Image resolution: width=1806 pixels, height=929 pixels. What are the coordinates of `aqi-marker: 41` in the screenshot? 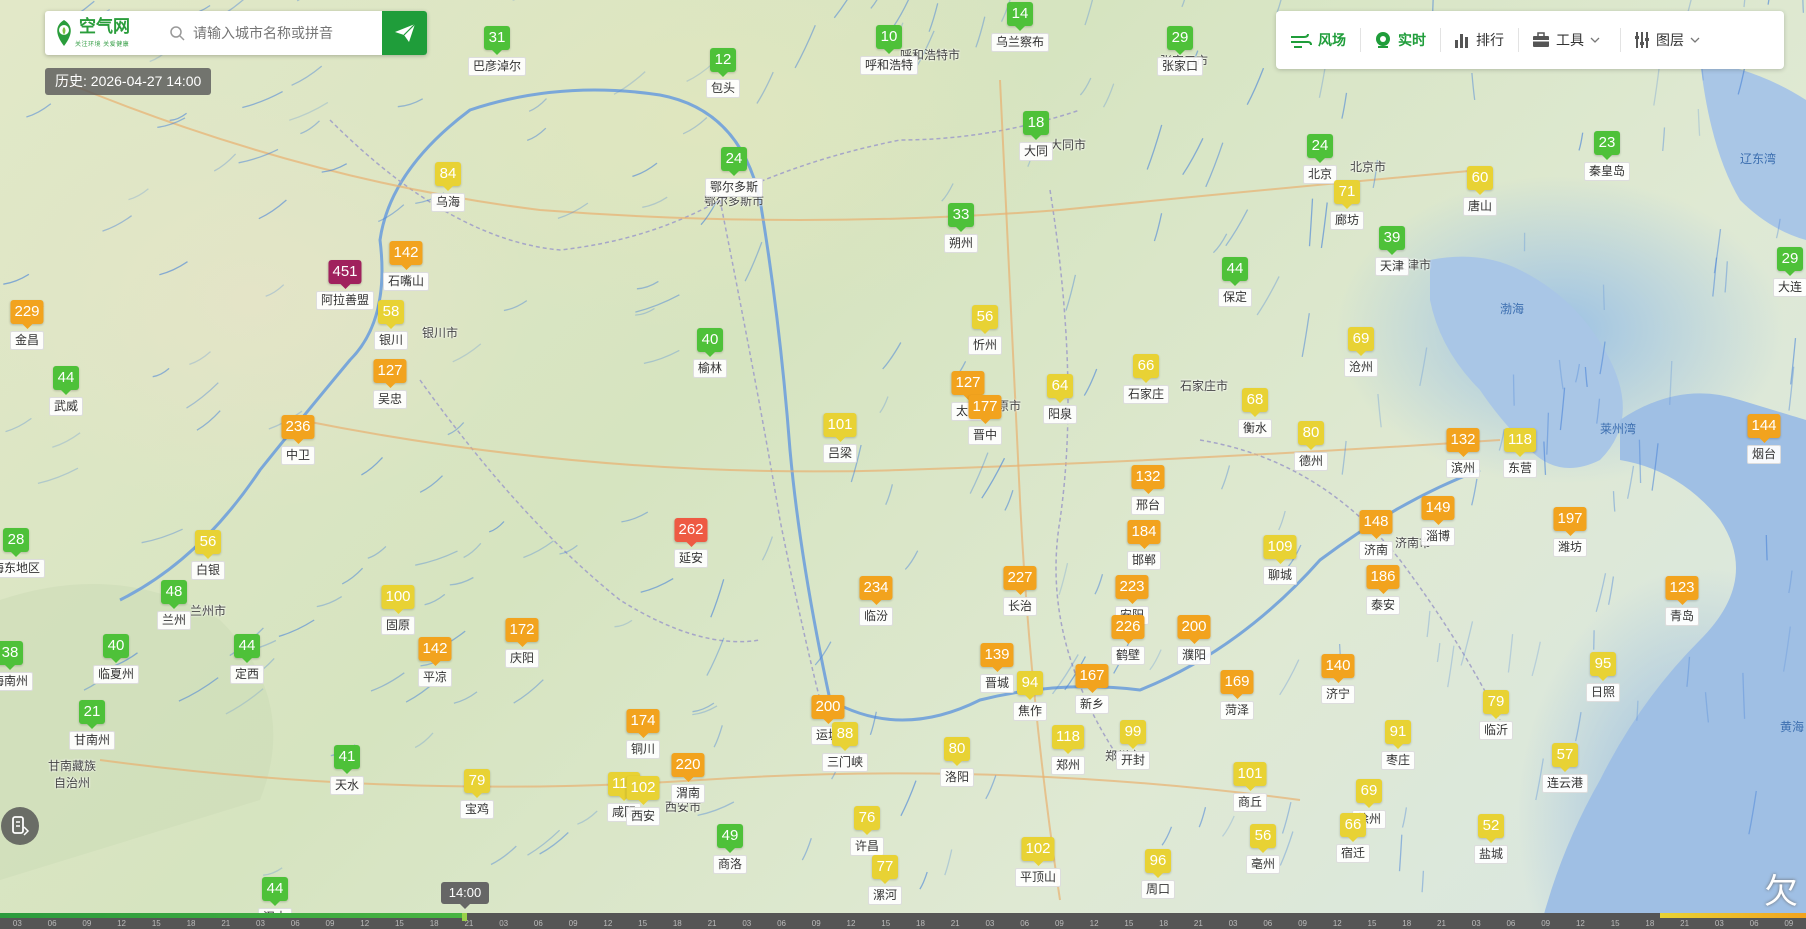 It's located at (347, 759).